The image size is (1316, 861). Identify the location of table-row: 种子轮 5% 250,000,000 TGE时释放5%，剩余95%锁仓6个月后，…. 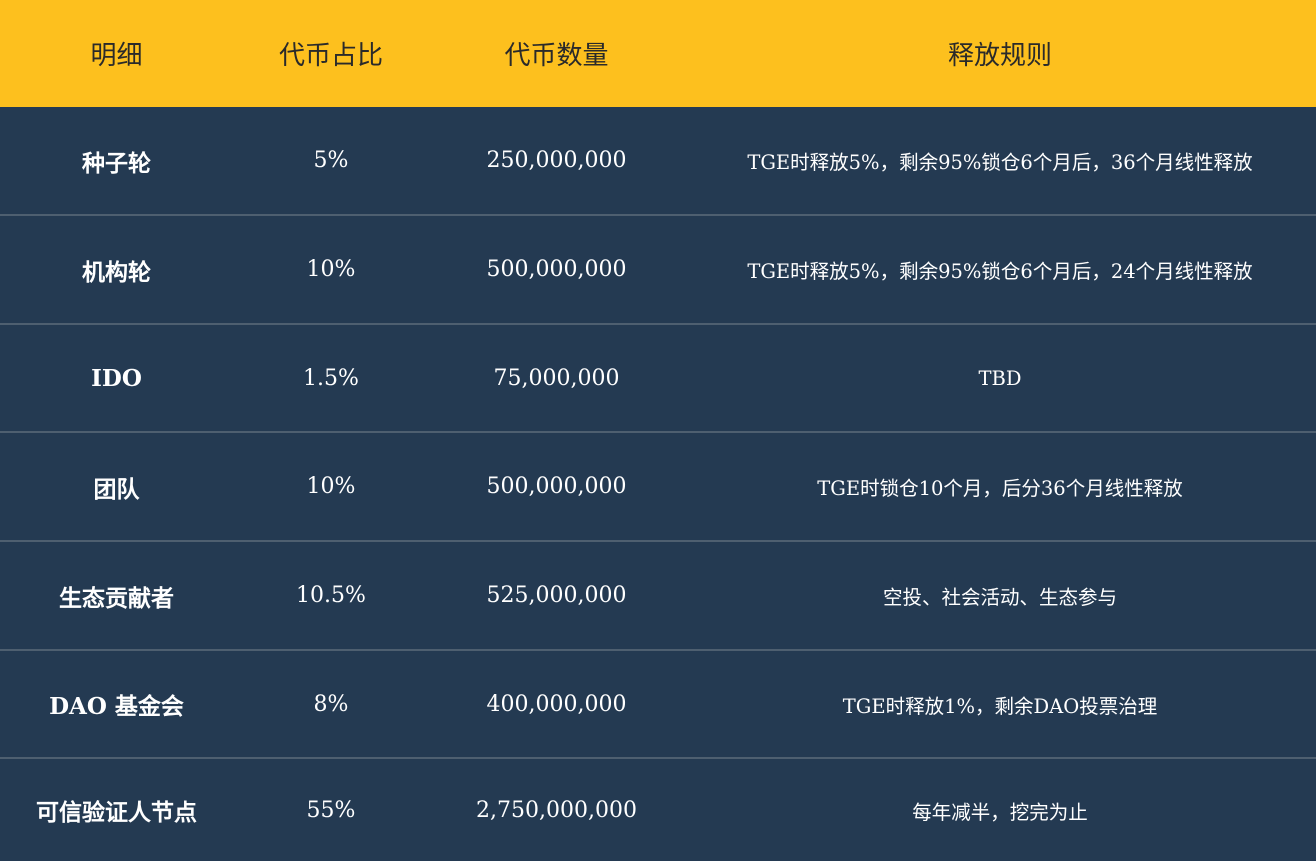
(658, 161).